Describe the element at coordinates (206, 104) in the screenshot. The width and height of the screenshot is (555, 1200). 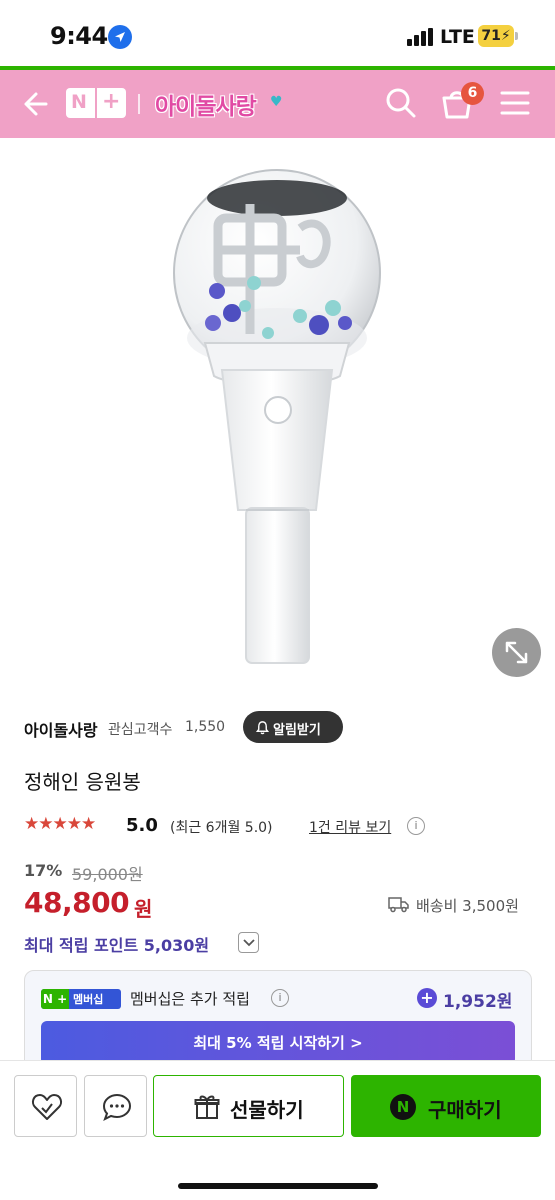
I see `store-brand-logo: 아이돌사랑` at that location.